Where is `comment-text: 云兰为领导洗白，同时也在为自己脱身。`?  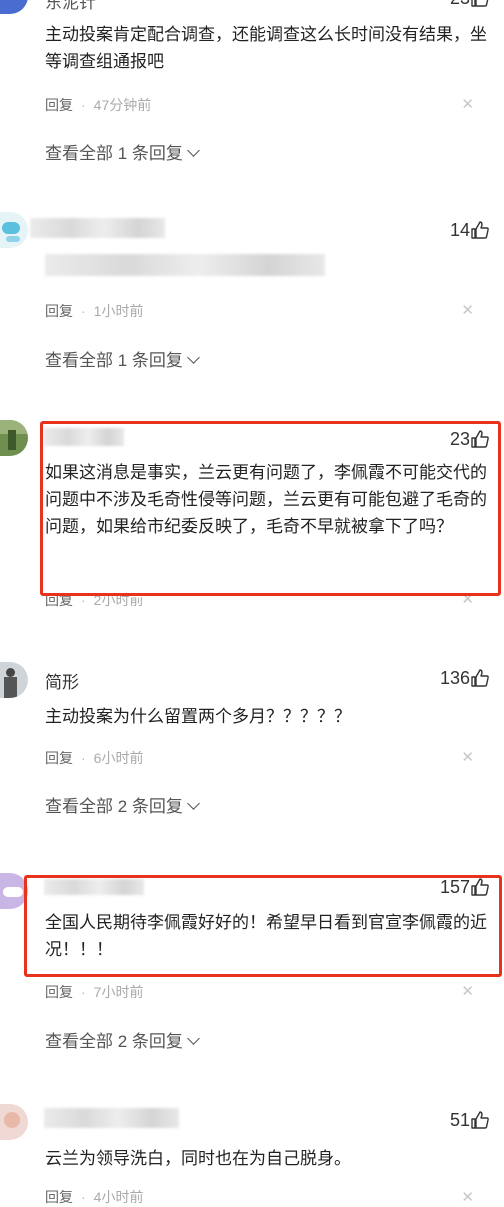 comment-text: 云兰为领导洗白，同时也在为自己脱身。 is located at coordinates (198, 1158).